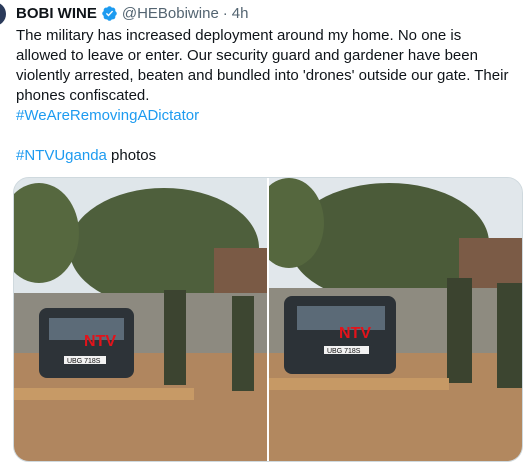  Describe the element at coordinates (56, 13) in the screenshot. I see `author-name: BOBI WINE` at that location.